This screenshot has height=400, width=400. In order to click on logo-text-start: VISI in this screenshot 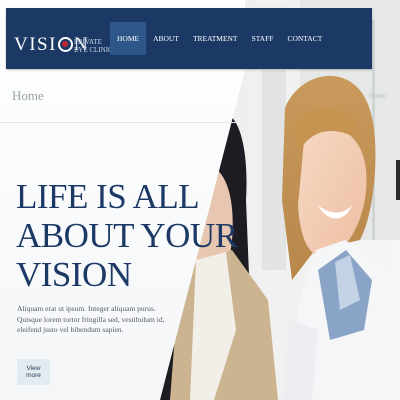, I will do `click(35, 44)`.